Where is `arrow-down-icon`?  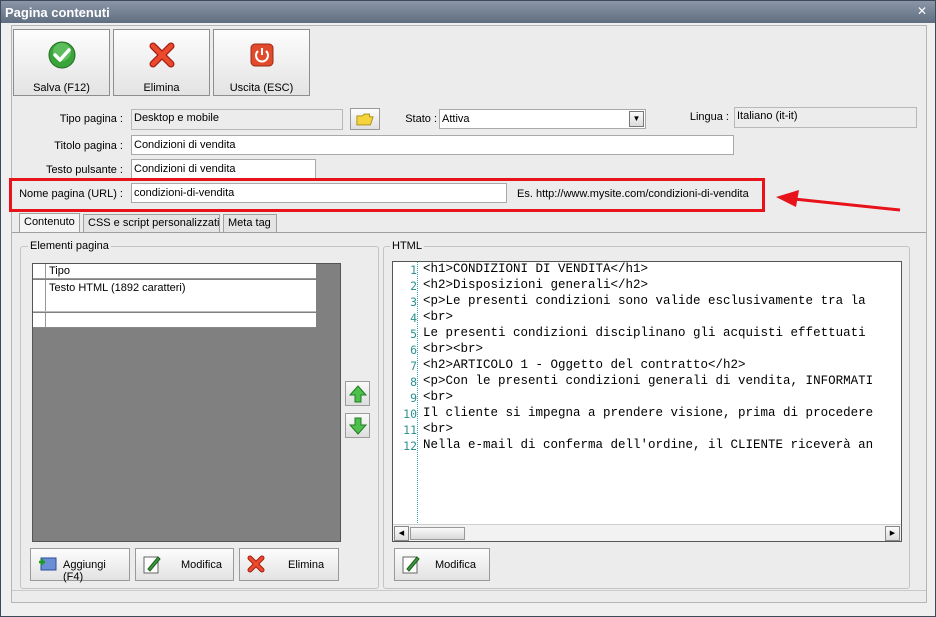
arrow-down-icon is located at coordinates (358, 426).